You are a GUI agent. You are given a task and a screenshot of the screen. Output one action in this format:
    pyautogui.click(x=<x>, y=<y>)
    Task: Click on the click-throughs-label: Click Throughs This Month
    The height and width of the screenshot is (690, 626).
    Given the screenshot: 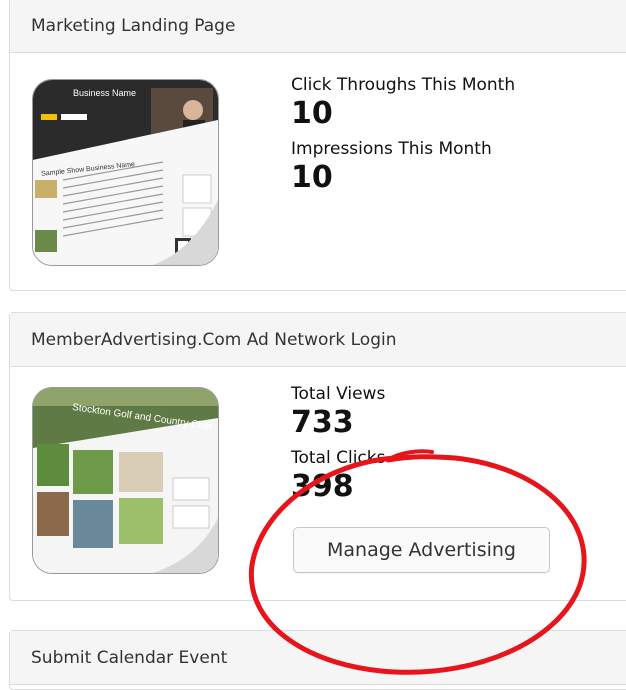 What is the action you would take?
    pyautogui.click(x=403, y=85)
    